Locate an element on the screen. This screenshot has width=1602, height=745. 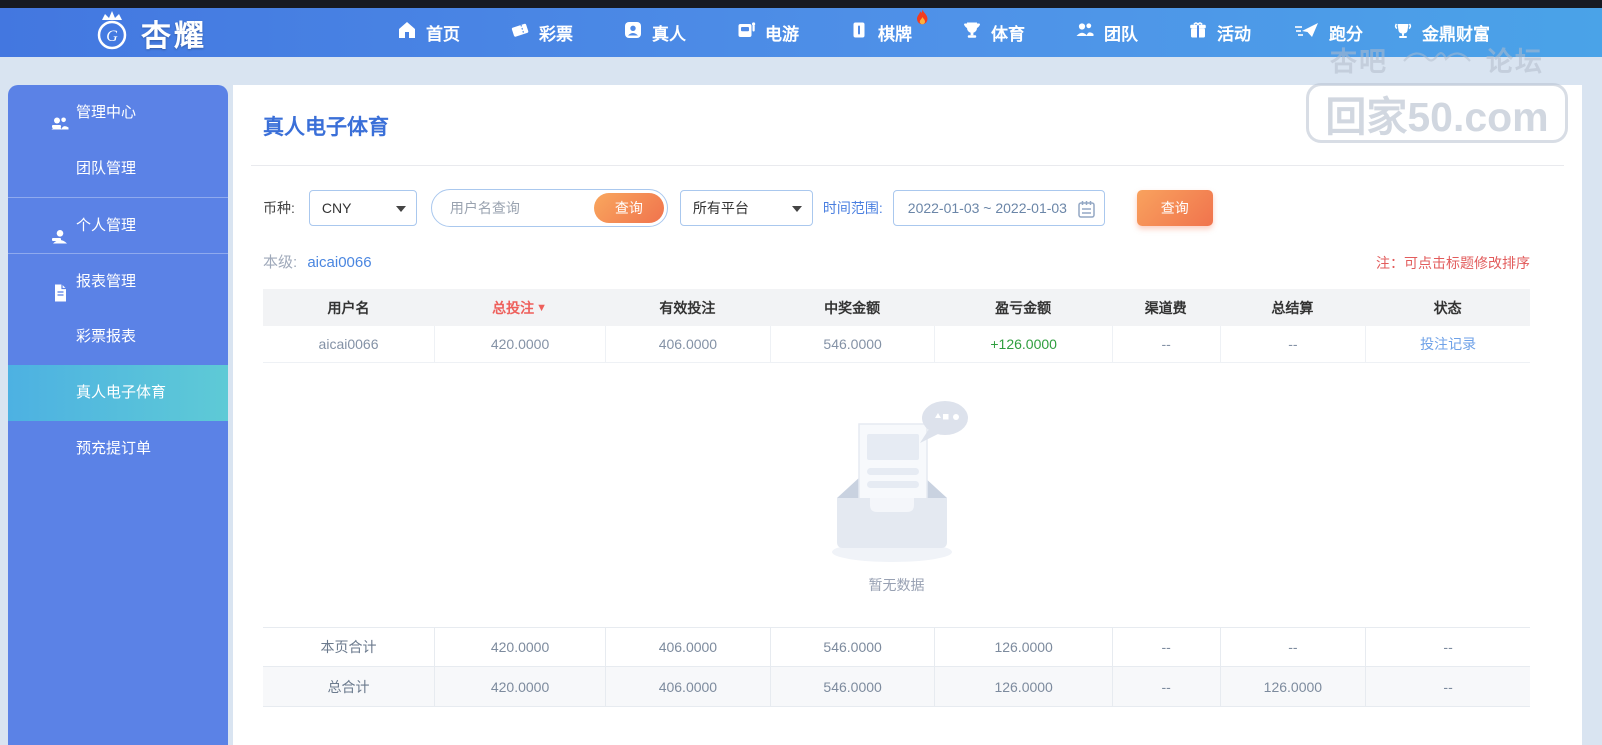
date-range-label: 时间范围: is located at coordinates (852, 208).